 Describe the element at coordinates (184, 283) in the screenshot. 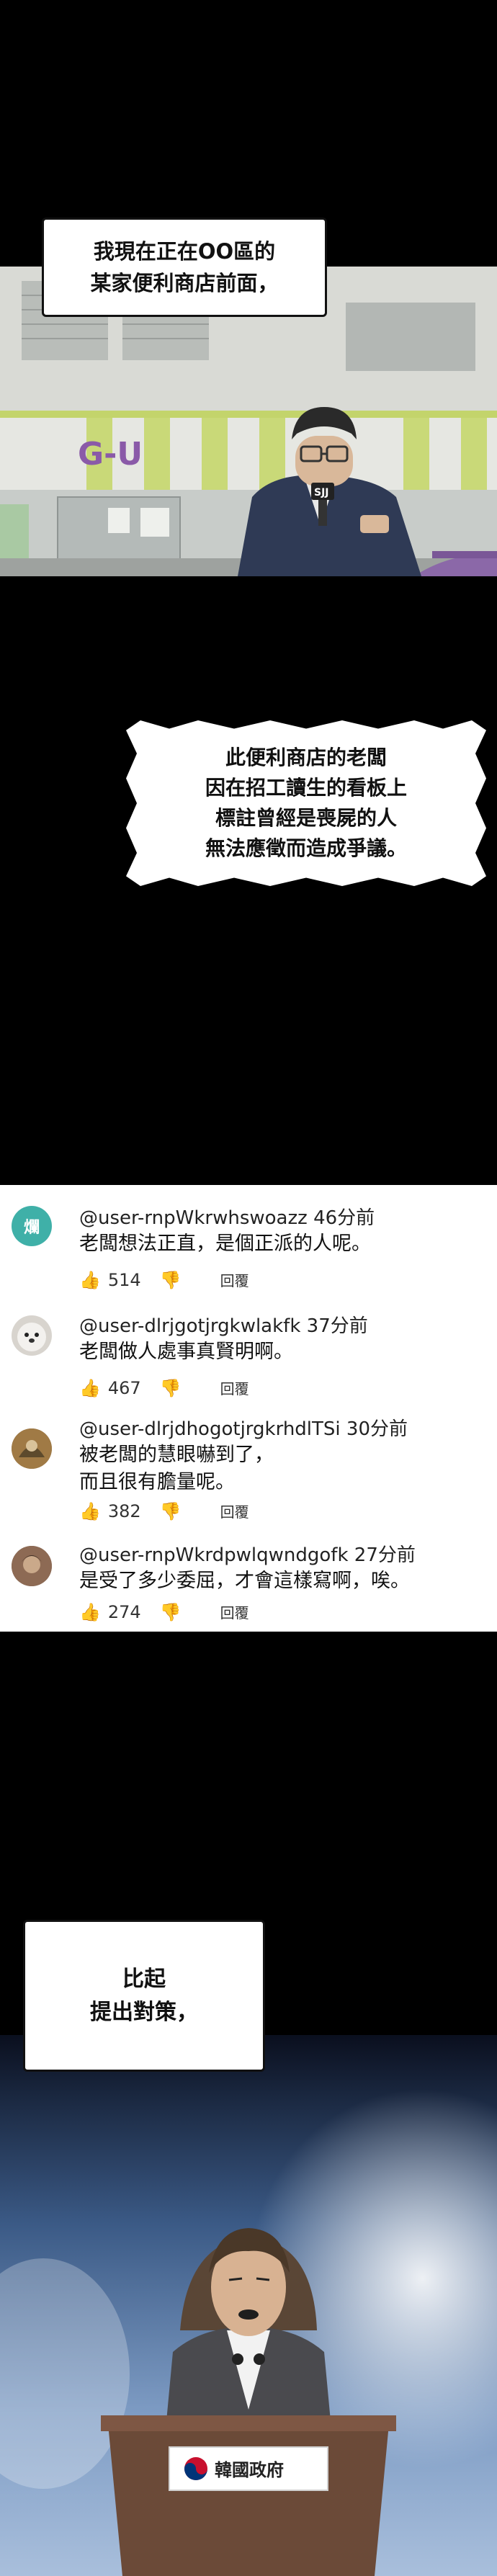

I see `bubble-top-line-2: 某家便利商店前面，` at that location.